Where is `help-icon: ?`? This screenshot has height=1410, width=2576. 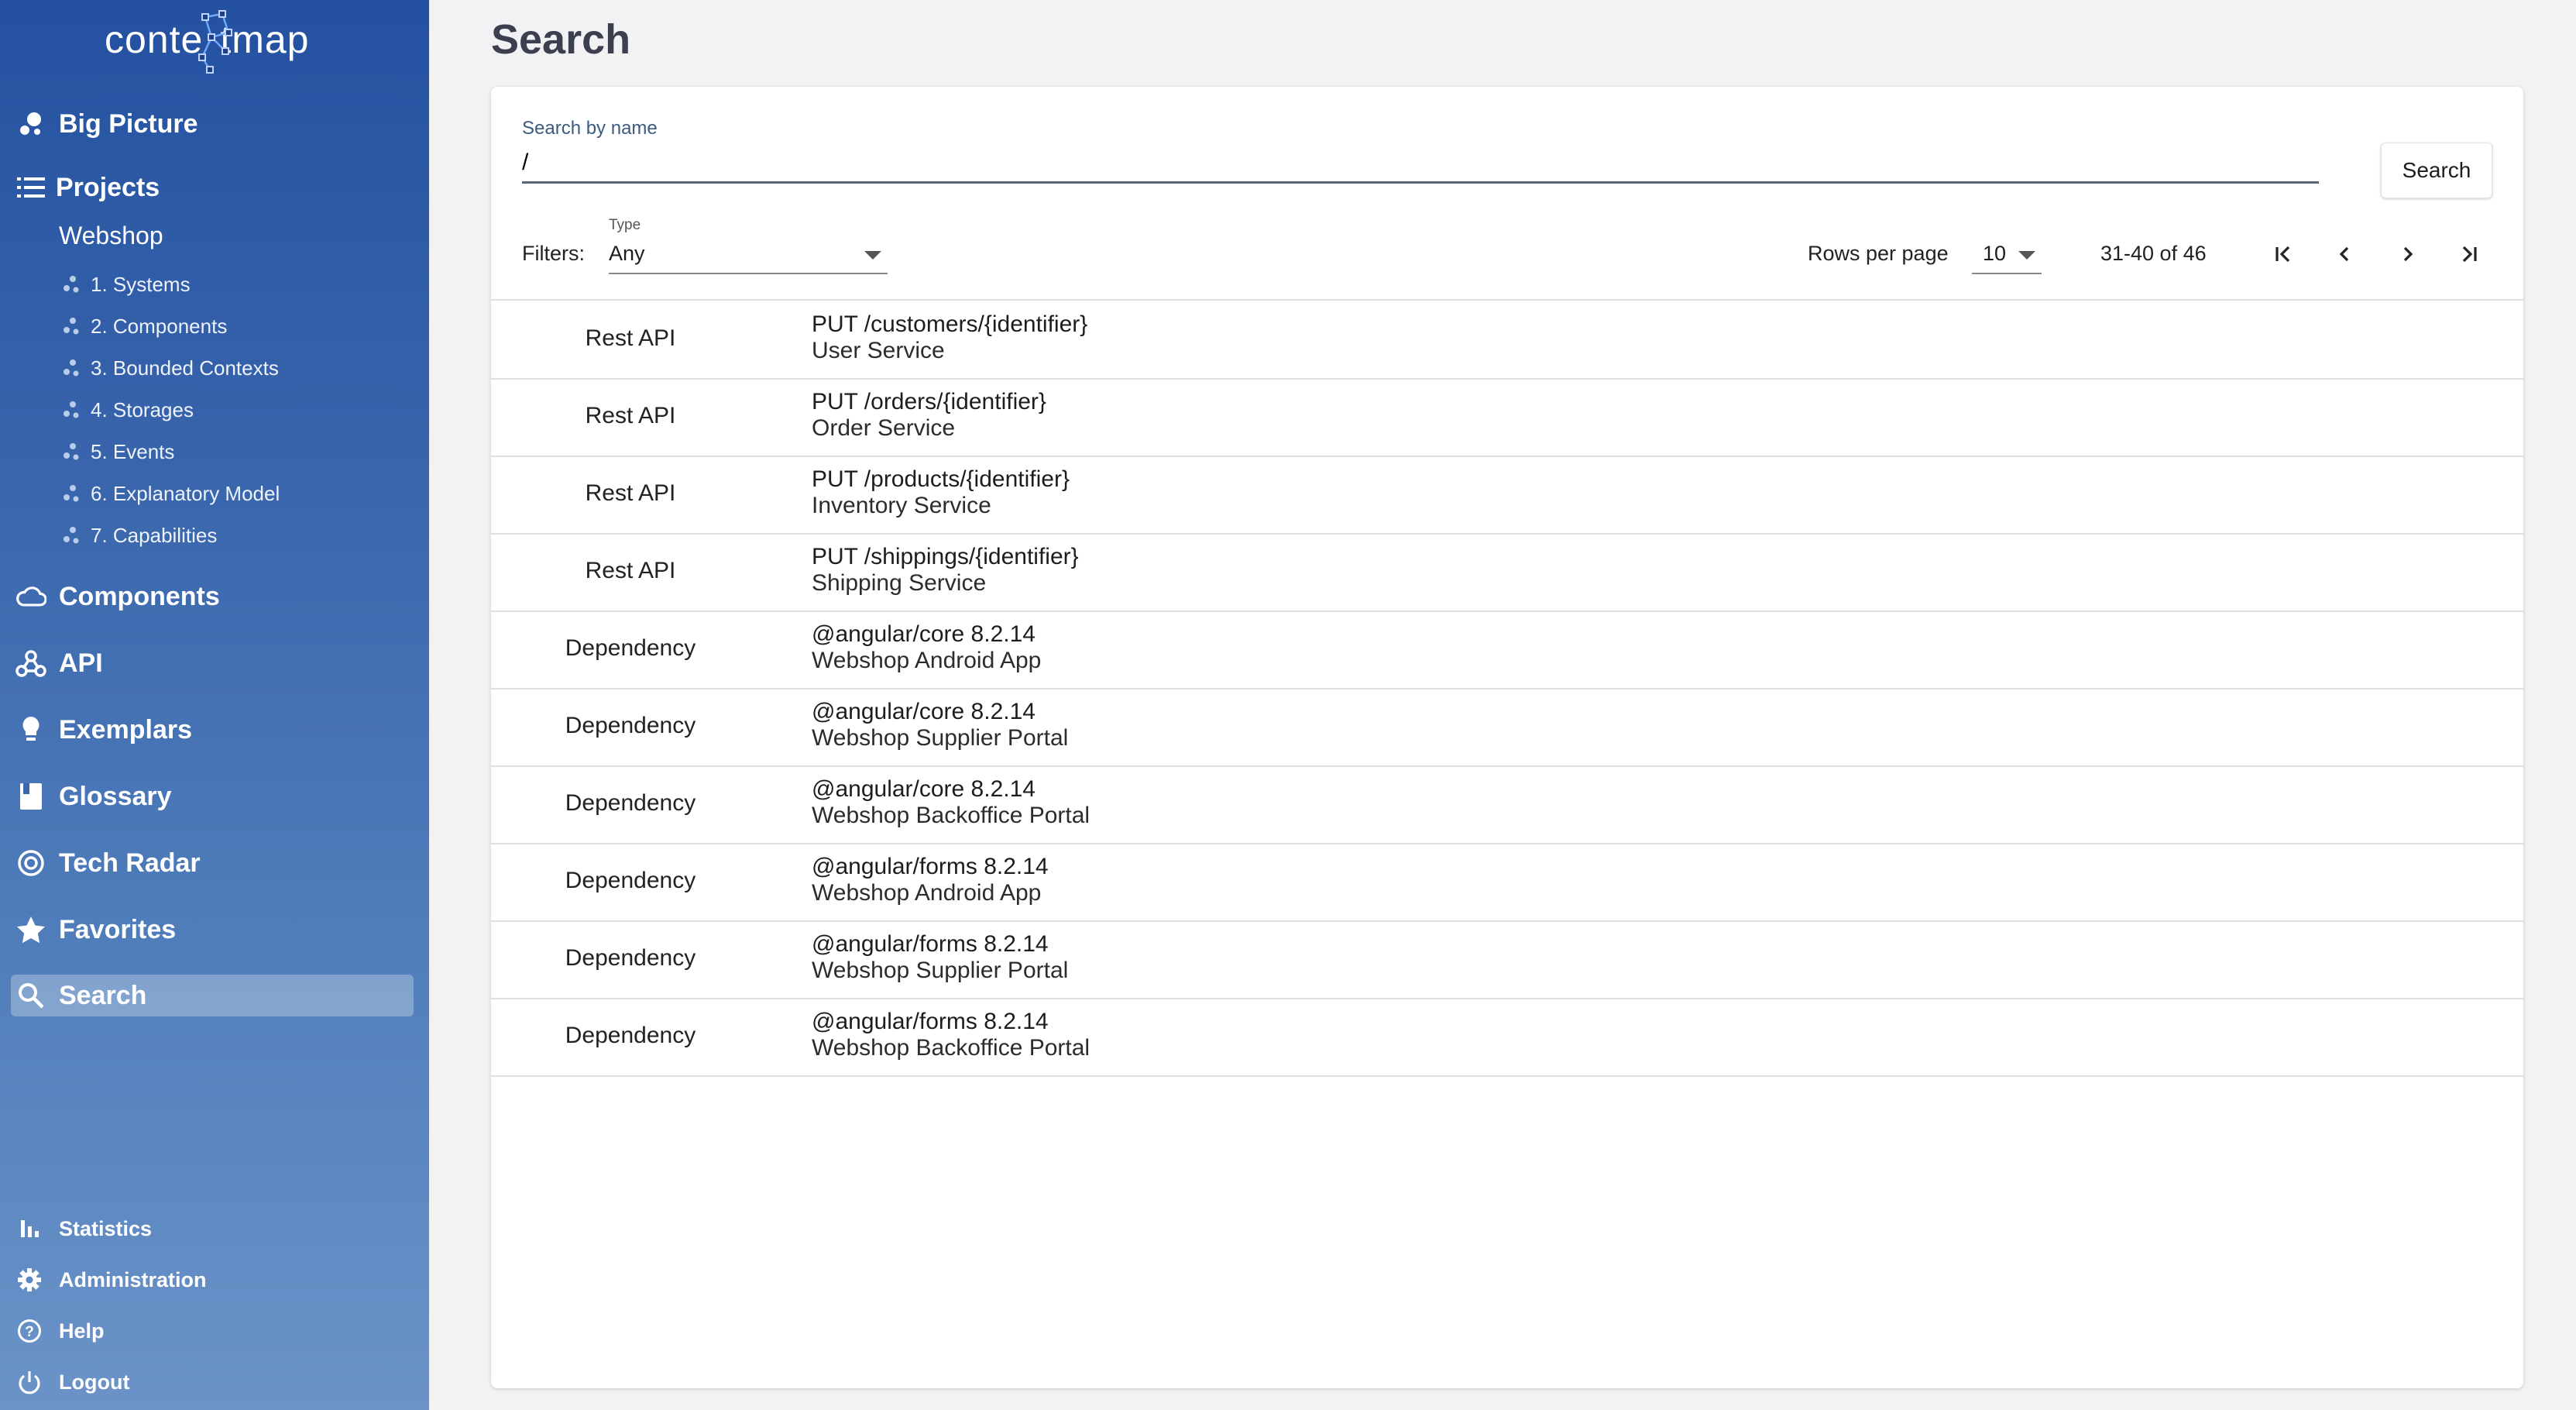 help-icon: ? is located at coordinates (29, 1331).